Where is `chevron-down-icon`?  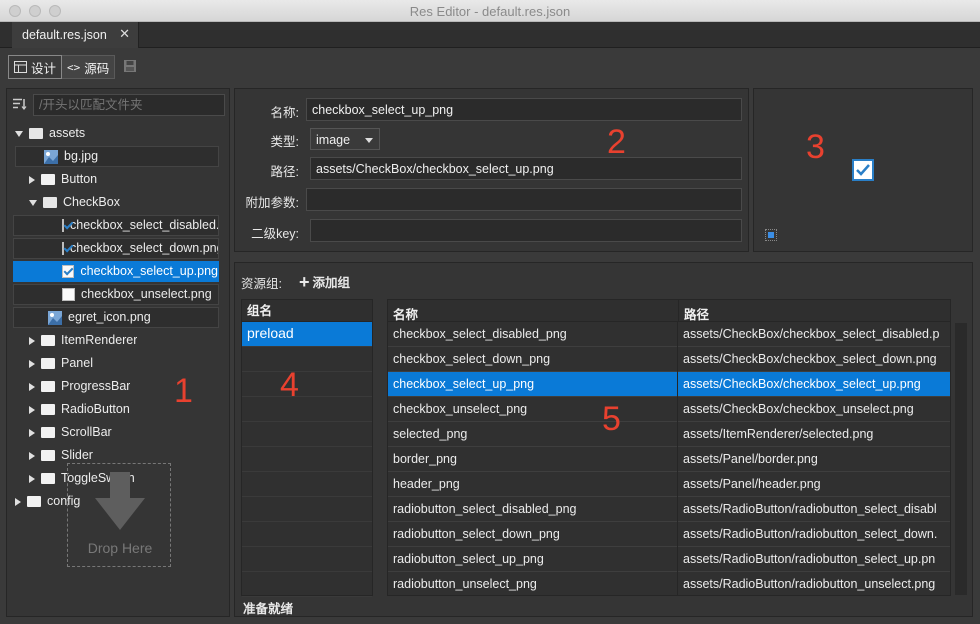
chevron-down-icon is located at coordinates (369, 140).